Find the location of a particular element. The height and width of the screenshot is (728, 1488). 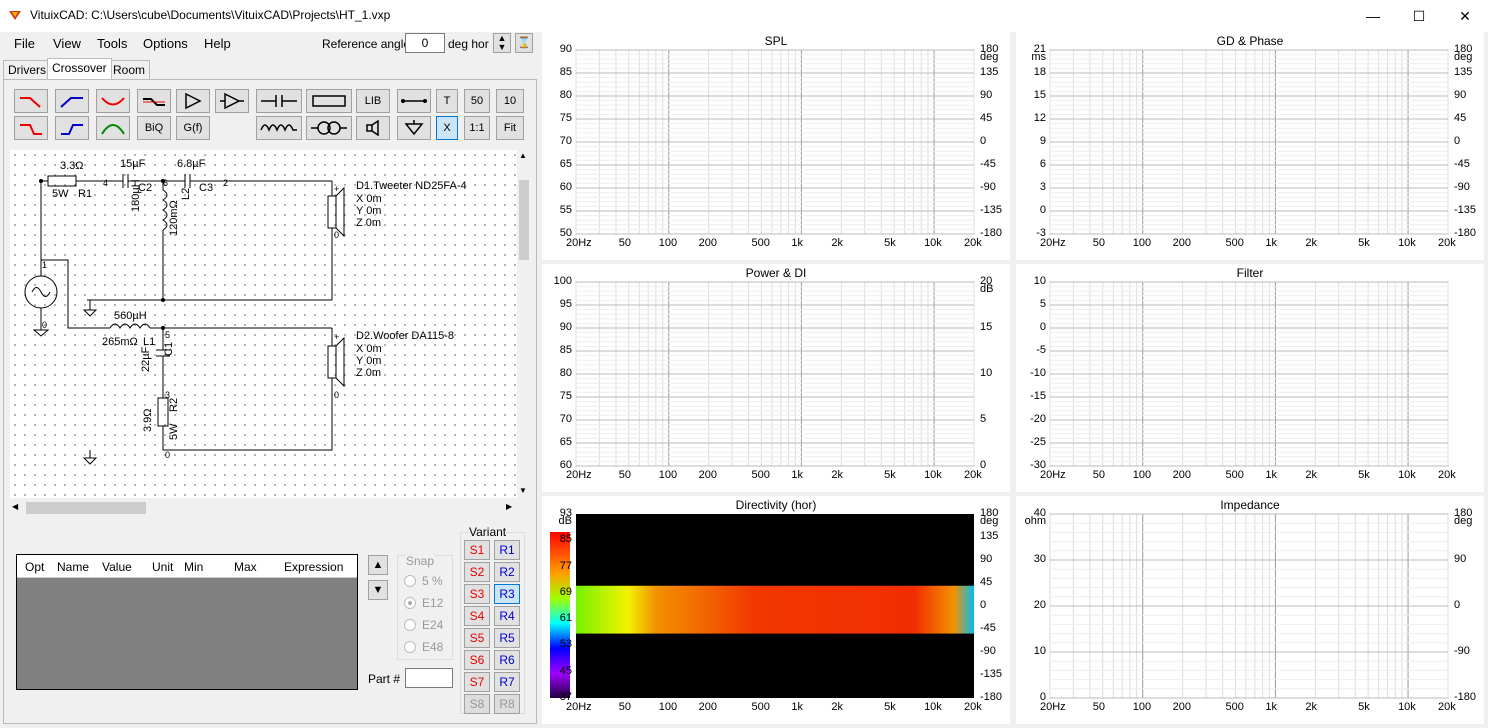

reference-angle-unit: deg hor is located at coordinates (468, 44).